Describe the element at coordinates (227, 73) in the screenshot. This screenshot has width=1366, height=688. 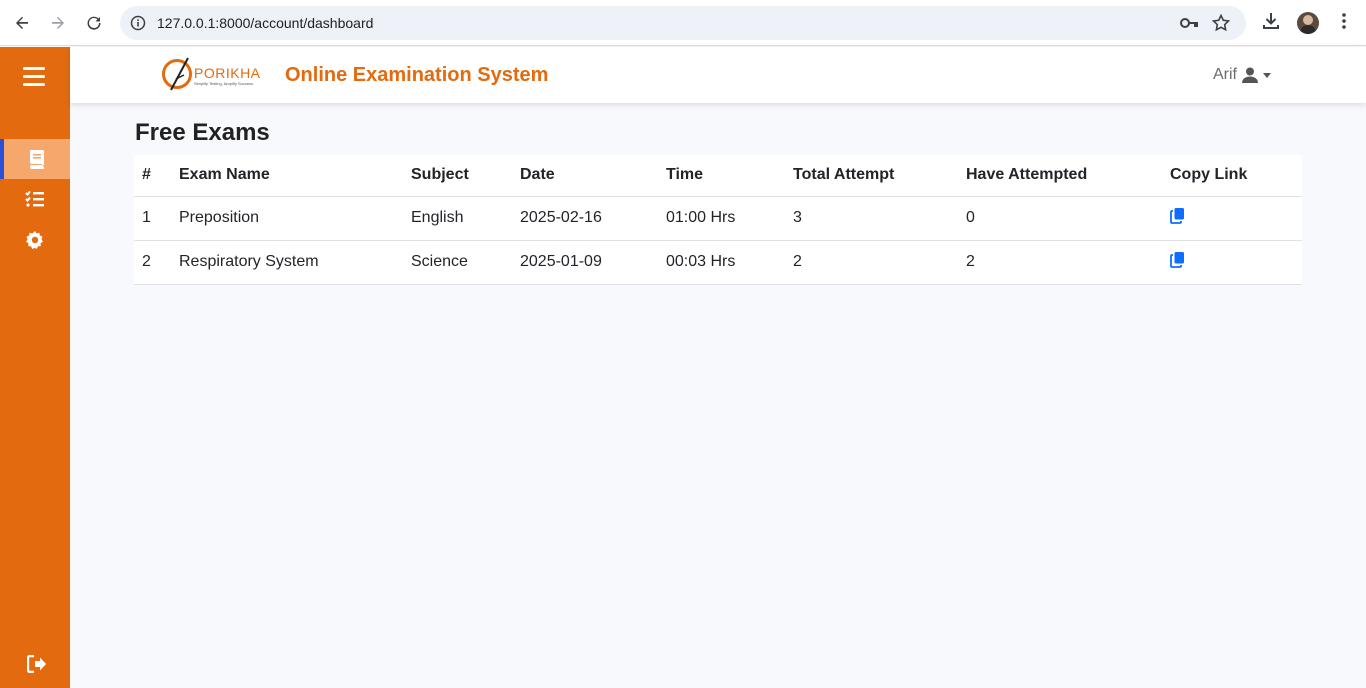
I see `logo-text: PORIKHA` at that location.